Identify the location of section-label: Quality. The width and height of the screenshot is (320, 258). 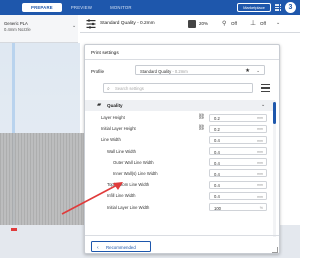
(115, 105).